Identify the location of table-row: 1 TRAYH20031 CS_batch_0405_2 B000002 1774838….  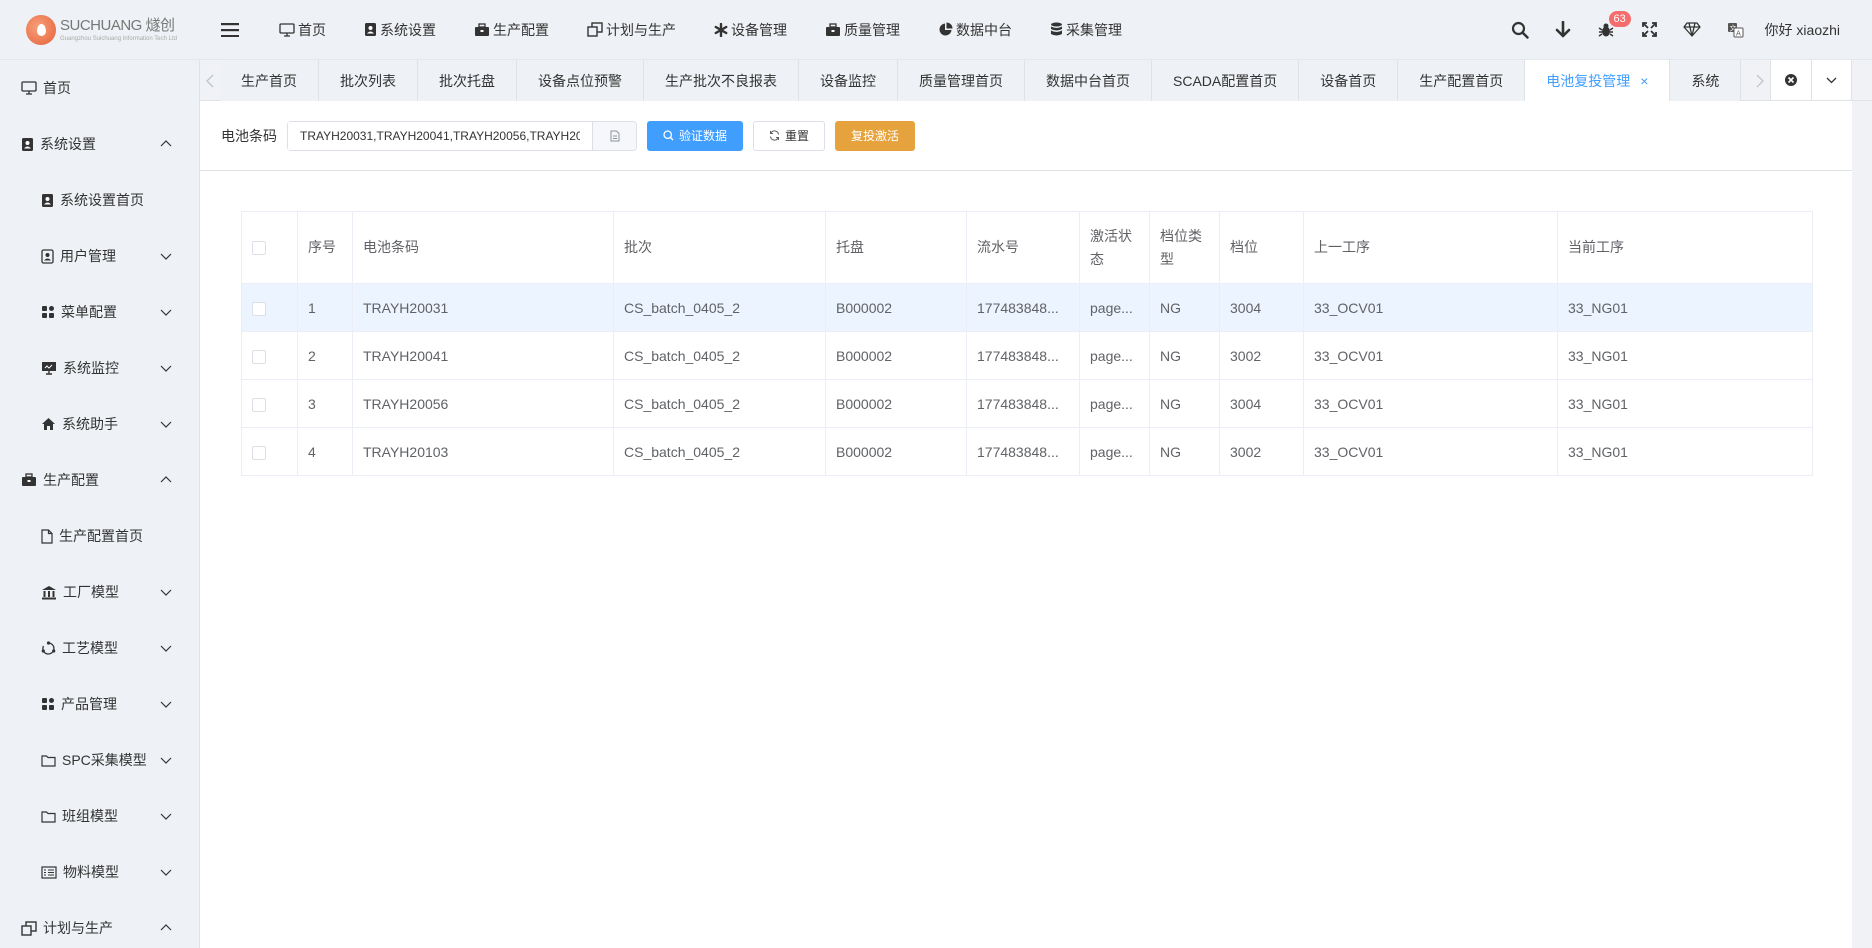
(1027, 307).